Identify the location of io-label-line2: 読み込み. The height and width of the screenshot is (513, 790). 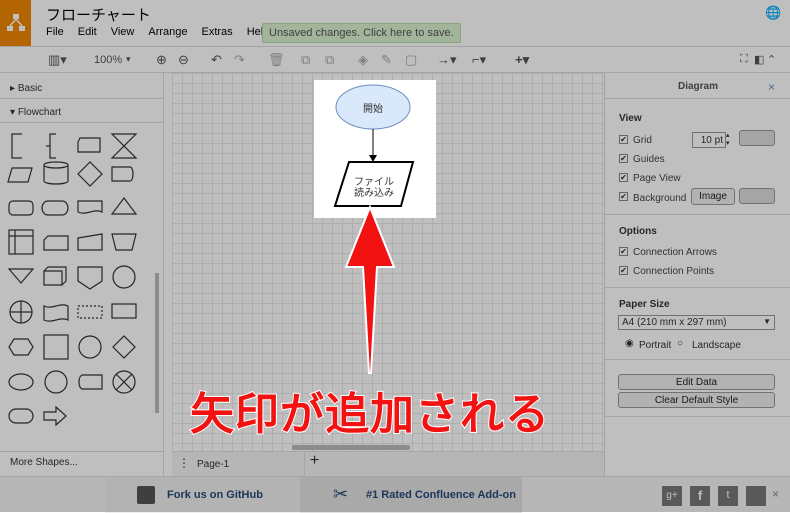
(374, 193).